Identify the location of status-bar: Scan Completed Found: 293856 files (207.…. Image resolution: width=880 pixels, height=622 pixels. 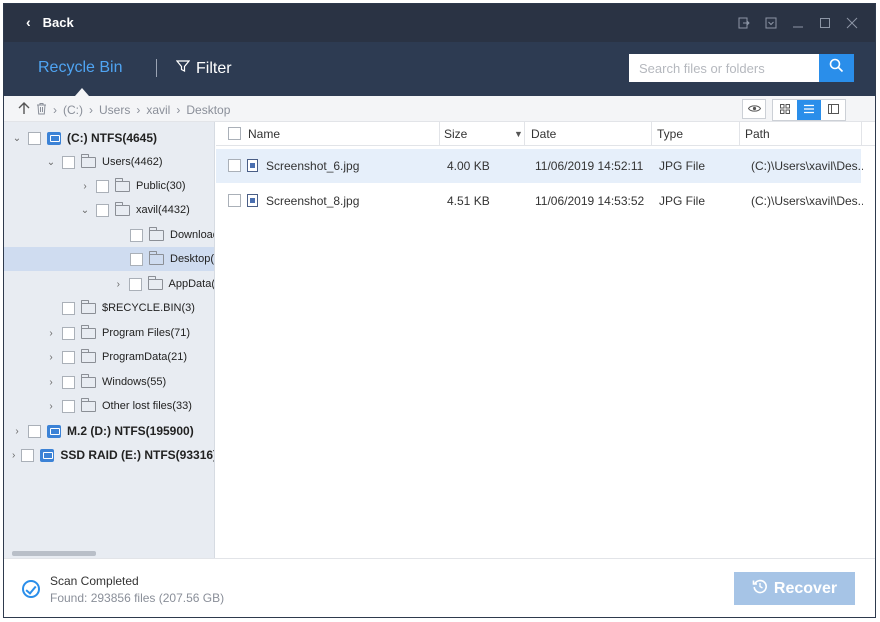
(439, 587).